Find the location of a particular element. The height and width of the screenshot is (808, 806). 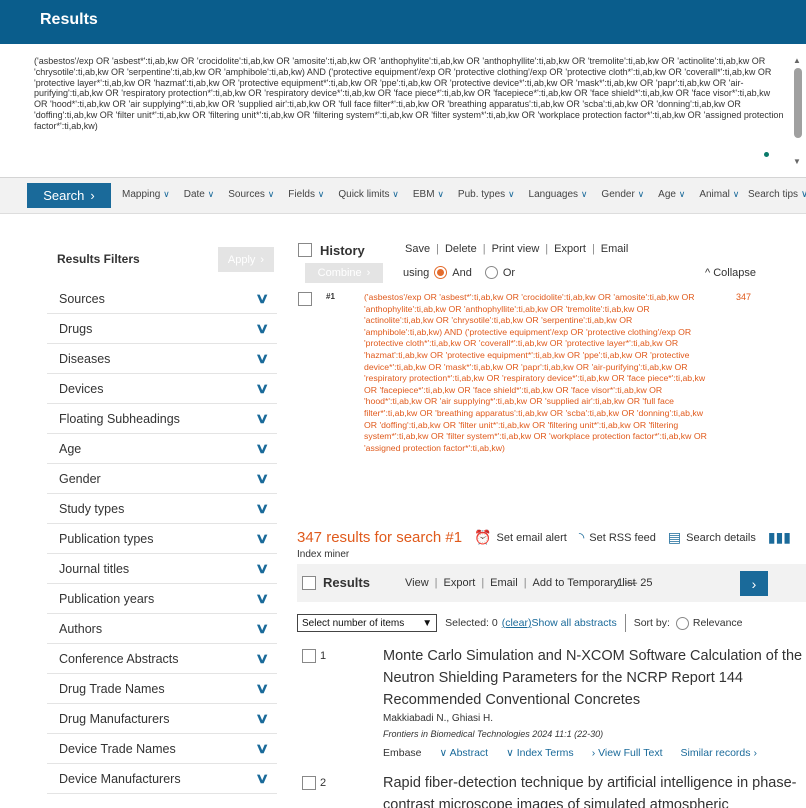

filter-conference-abstracts: Conference Abstracts ∨ is located at coordinates (162, 659).